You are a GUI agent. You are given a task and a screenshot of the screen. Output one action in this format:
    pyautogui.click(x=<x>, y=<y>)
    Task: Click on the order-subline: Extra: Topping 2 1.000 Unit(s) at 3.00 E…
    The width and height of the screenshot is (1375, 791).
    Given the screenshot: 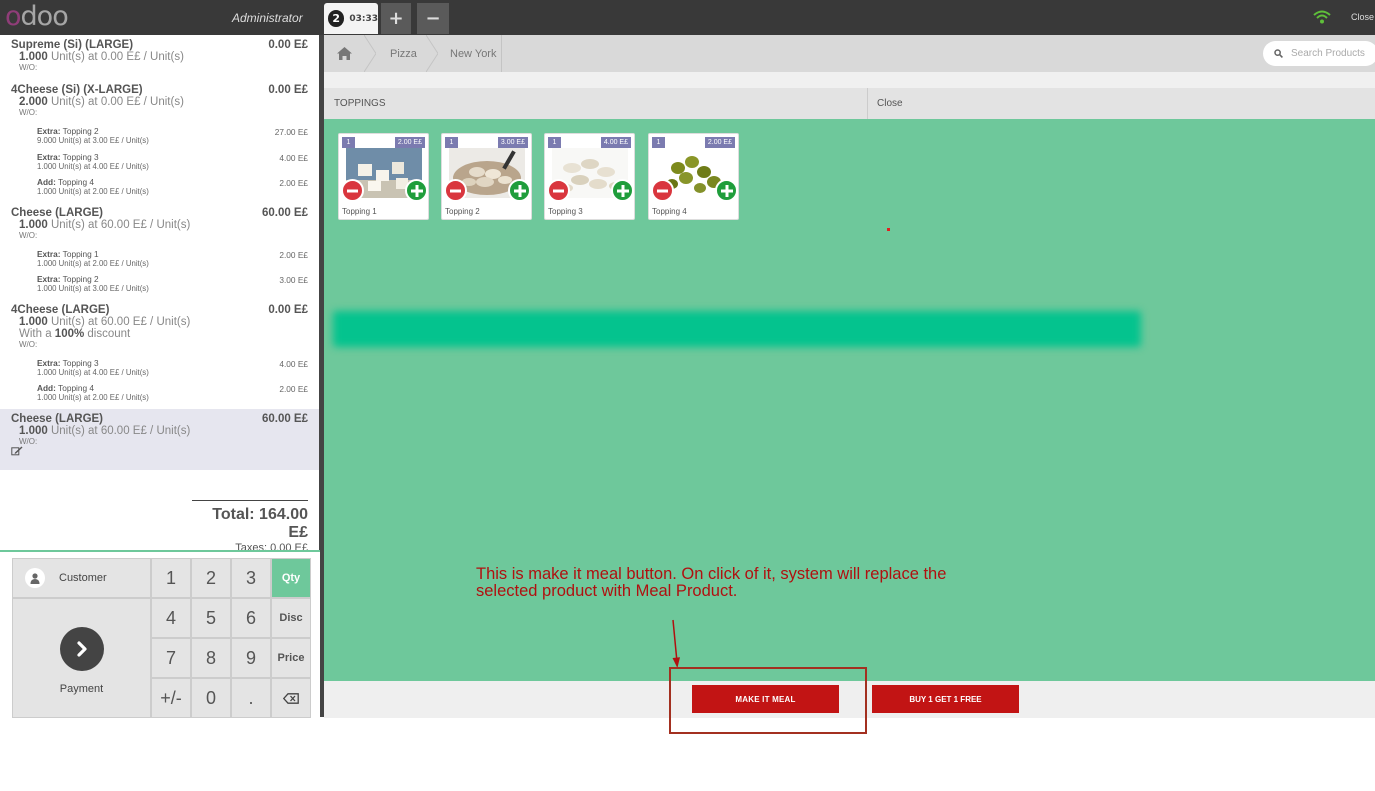 What is the action you would take?
    pyautogui.click(x=160, y=287)
    